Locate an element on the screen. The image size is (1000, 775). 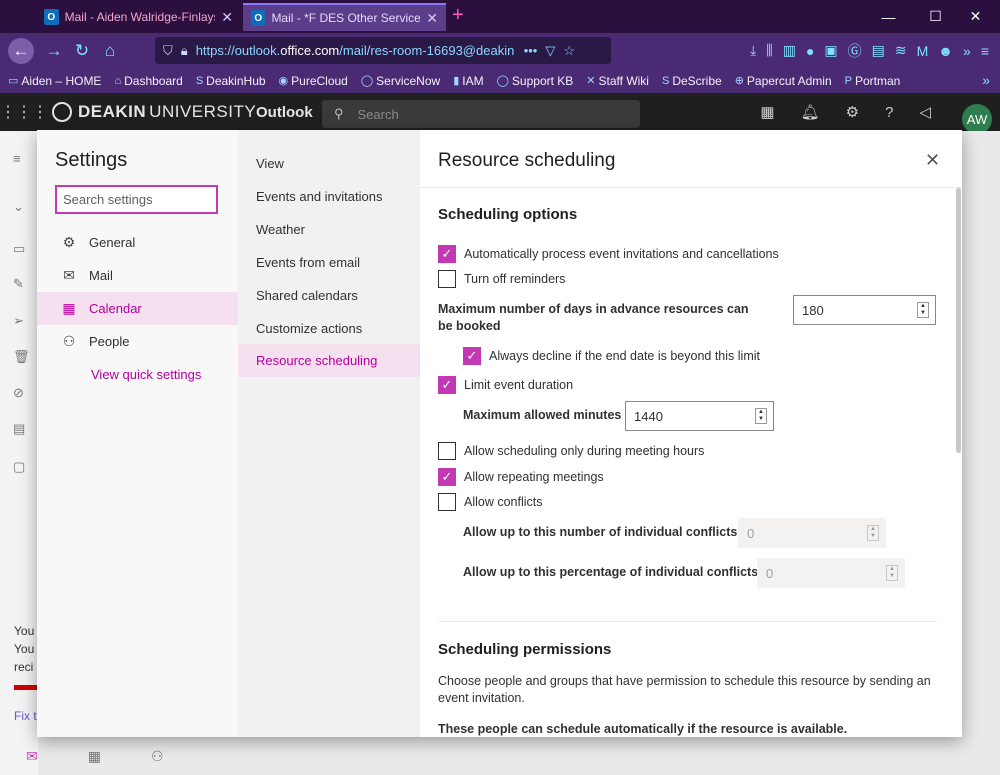
subcategory-weather: Weather is located at coordinates (329, 229).